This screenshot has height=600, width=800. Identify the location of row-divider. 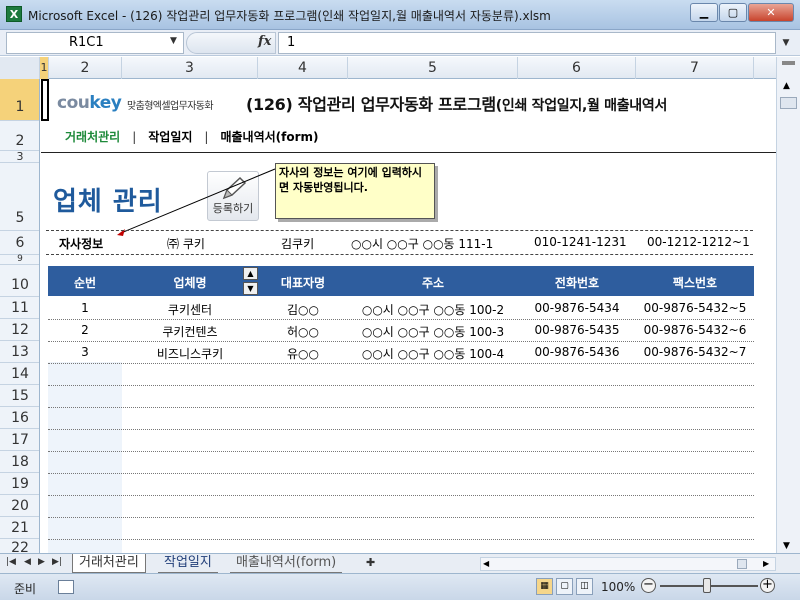
(401, 495).